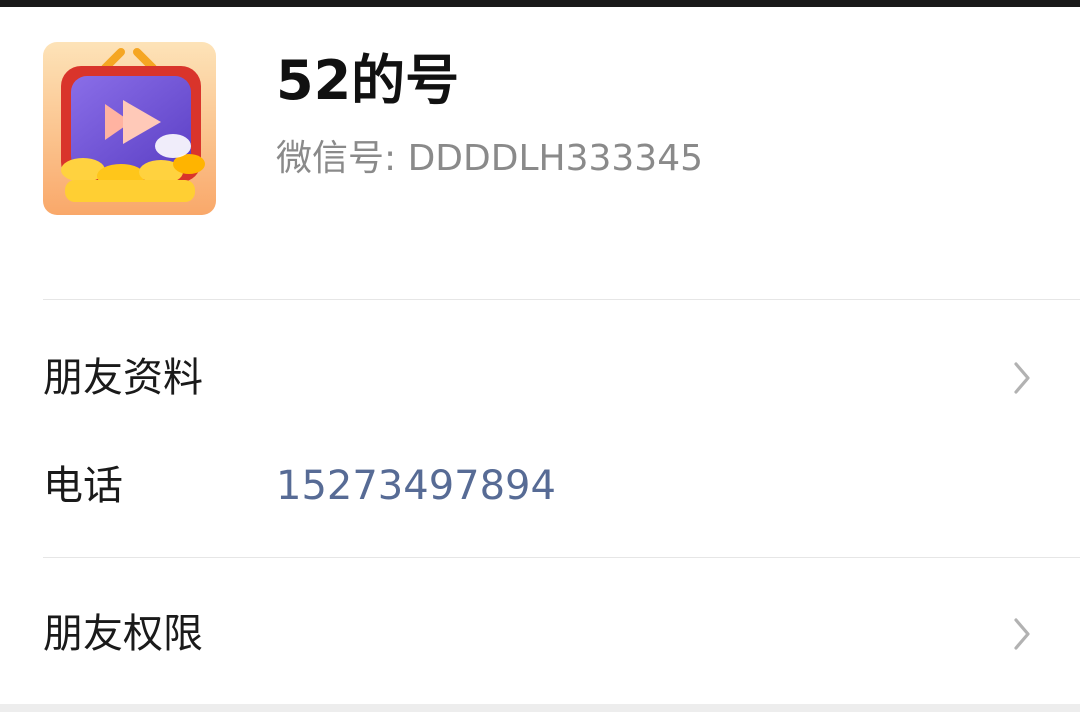 The width and height of the screenshot is (1080, 712). Describe the element at coordinates (123, 634) in the screenshot. I see `friend-permissions-label: 朋友权限` at that location.